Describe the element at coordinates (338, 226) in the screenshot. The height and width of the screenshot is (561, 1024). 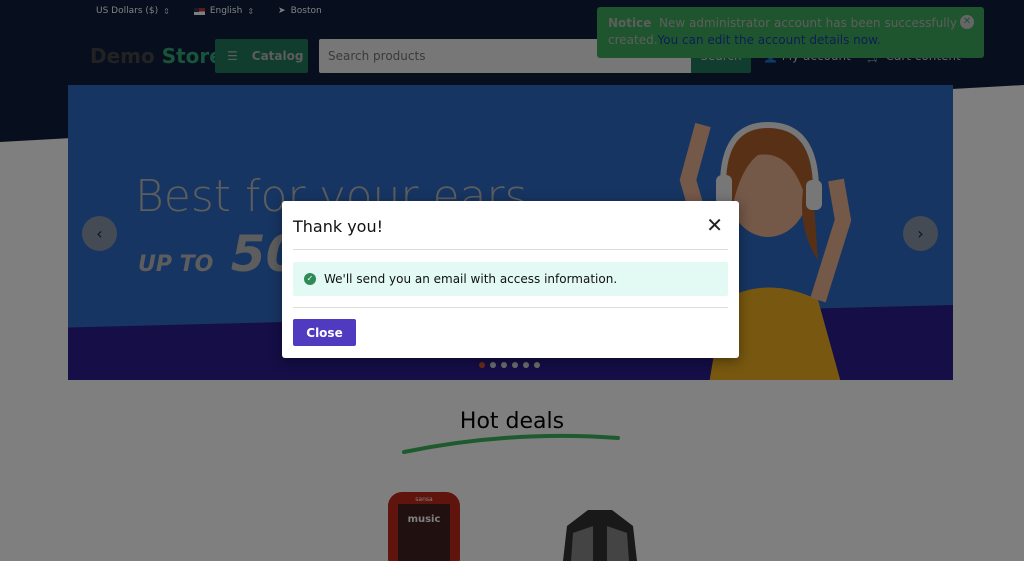
I see `modal-title: Thank you!` at that location.